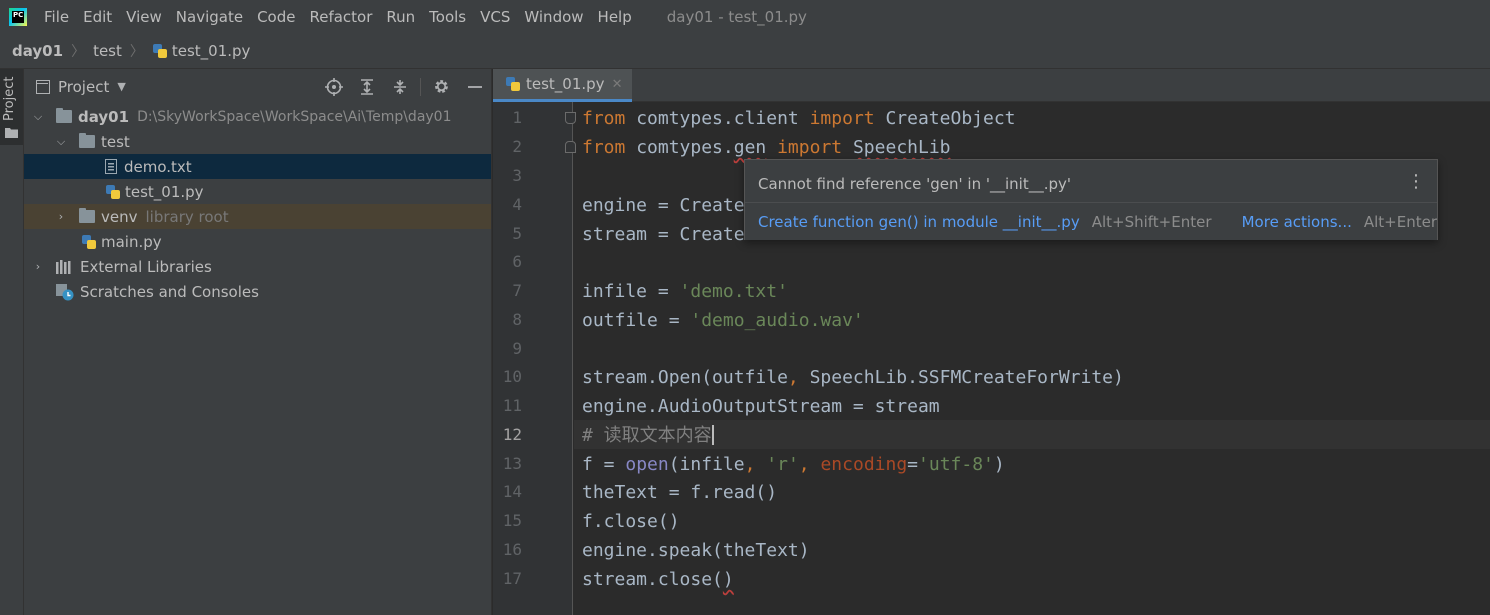 This screenshot has width=1490, height=615. I want to click on line-number: 4, so click(517, 204).